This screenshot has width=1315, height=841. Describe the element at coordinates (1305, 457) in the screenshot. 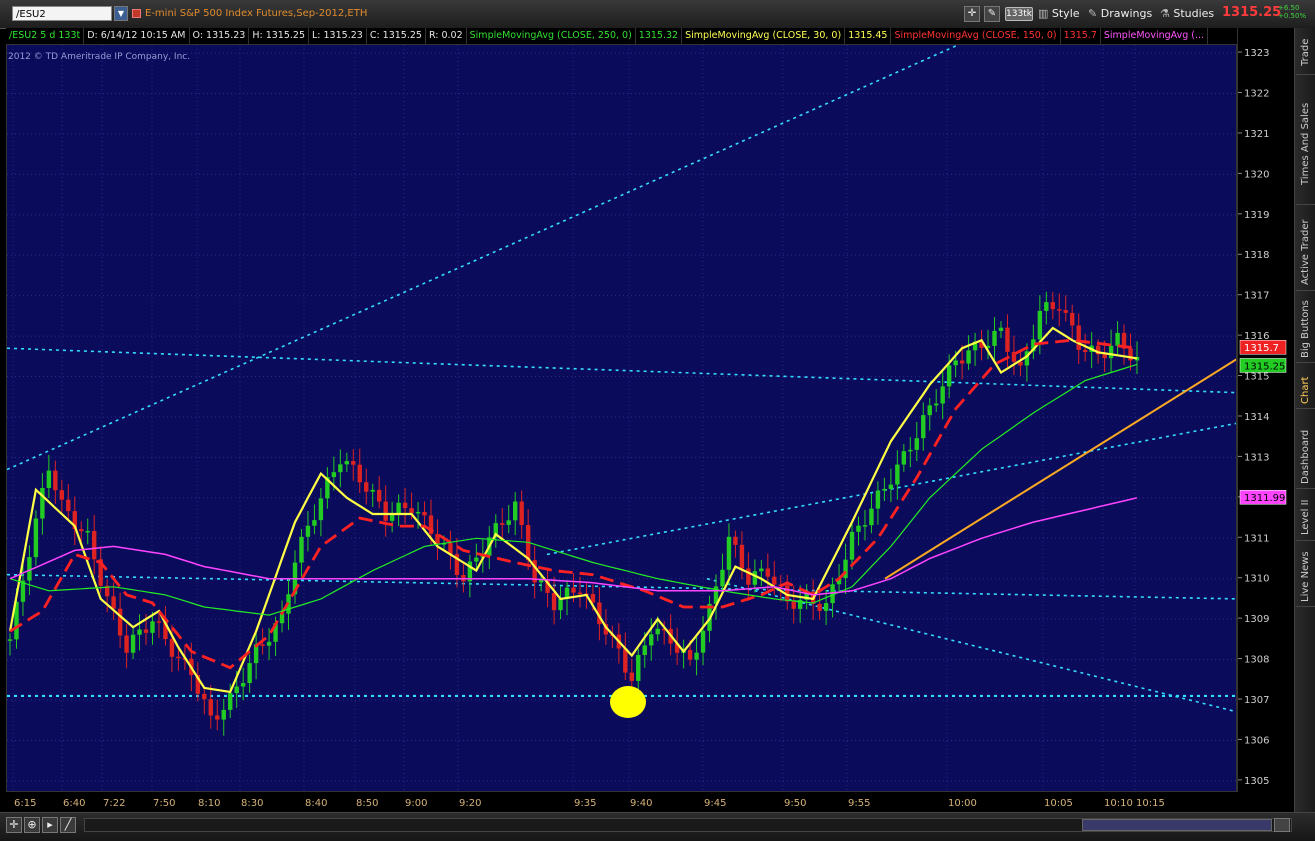

I see `nav-tab-dashboard: Dashboard` at that location.